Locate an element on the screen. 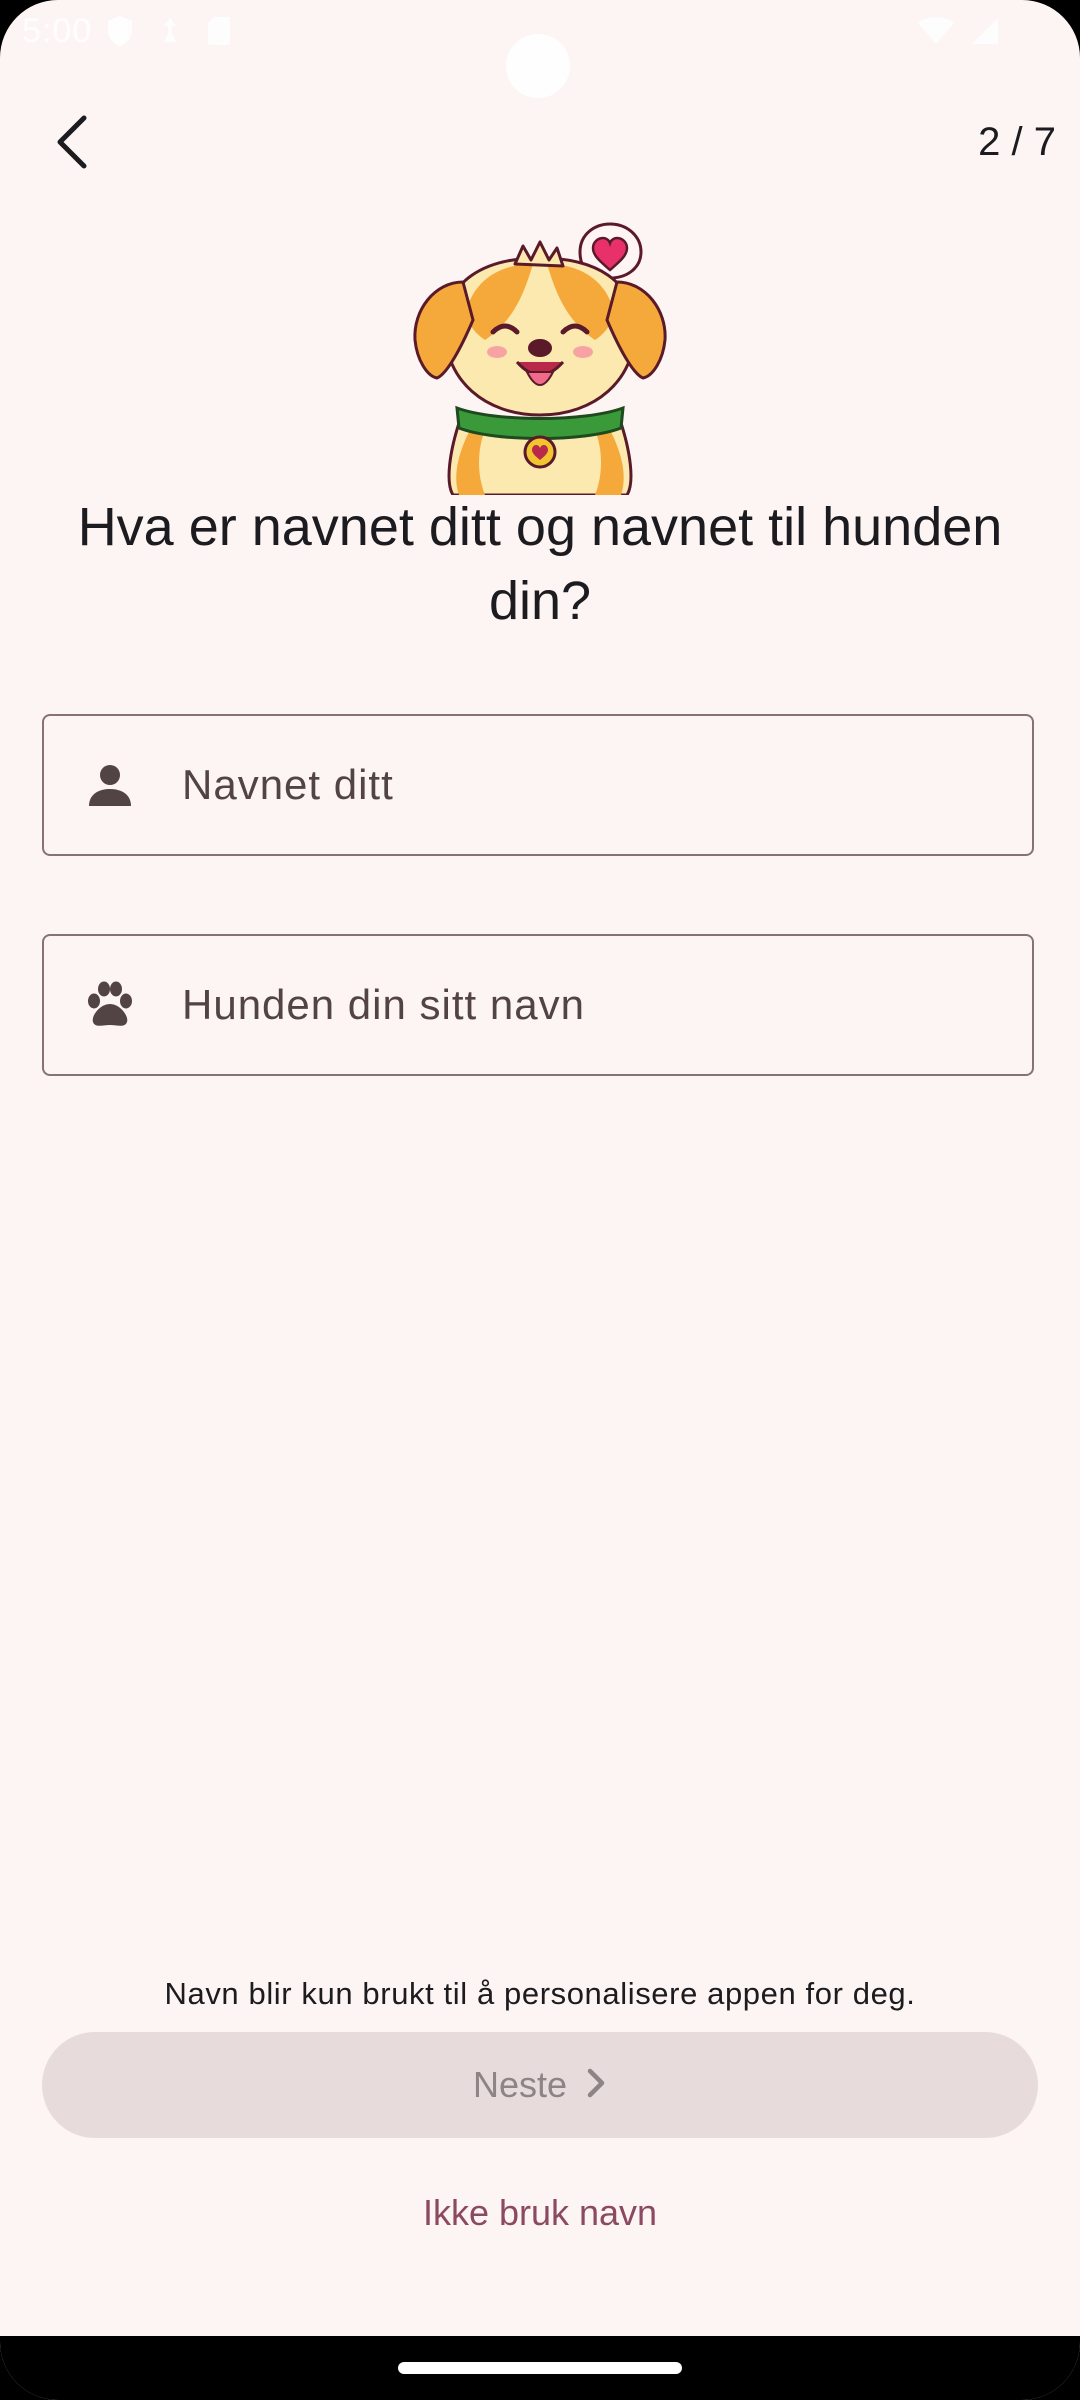  wifi-icon is located at coordinates (936, 33).